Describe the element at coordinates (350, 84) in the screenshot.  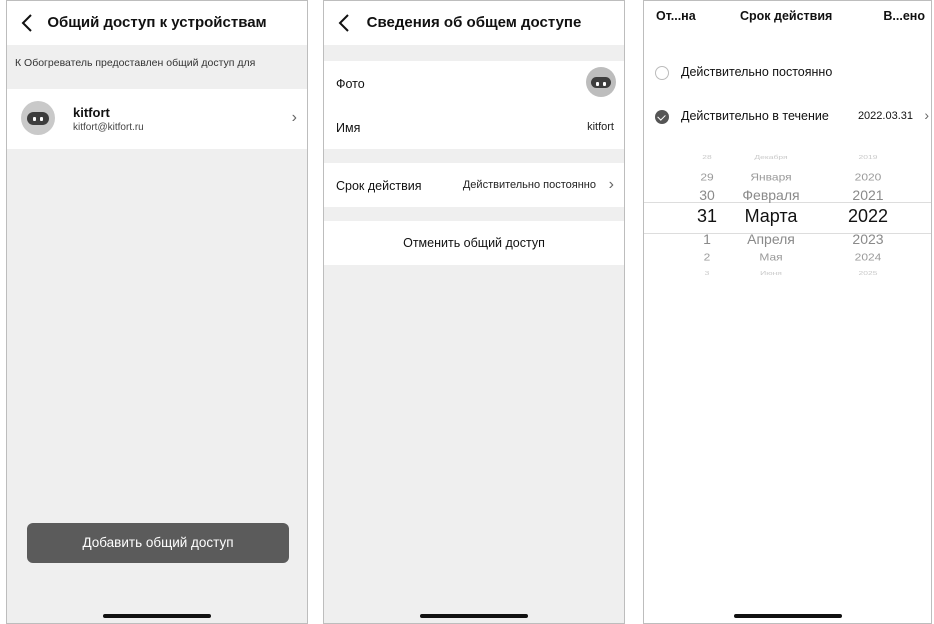
I see `photo-label: Фото` at that location.